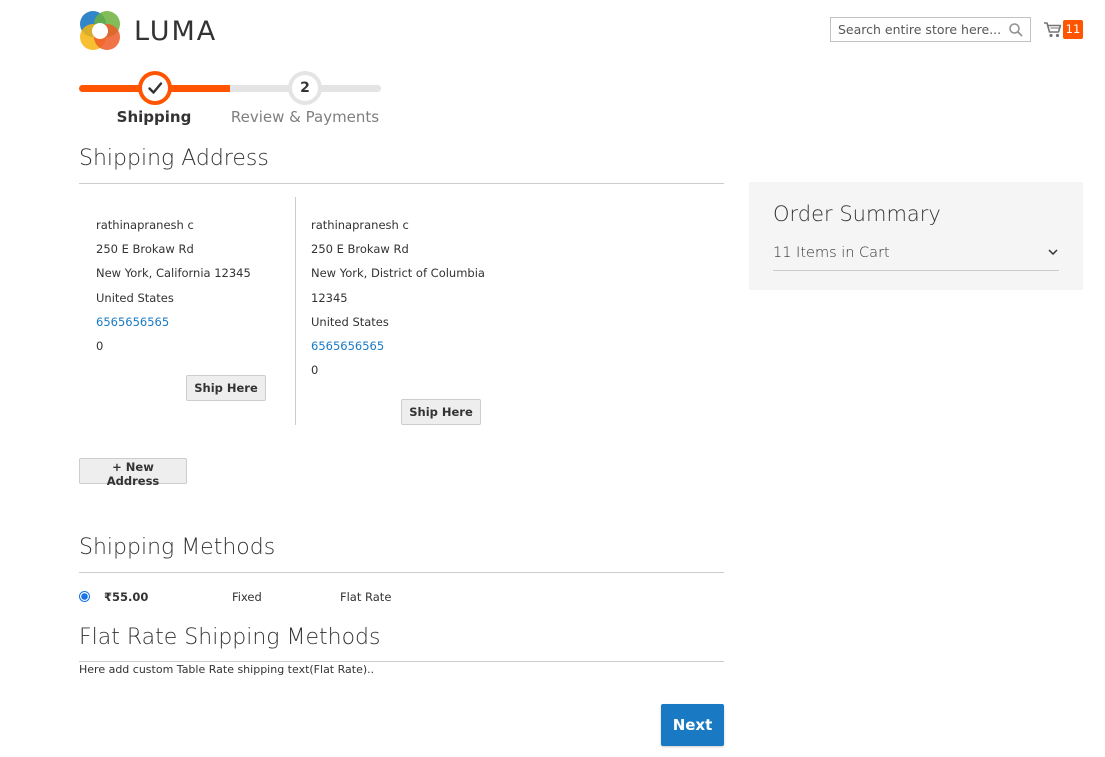 The height and width of the screenshot is (757, 1105). I want to click on shipping-method-radio, so click(84, 596).